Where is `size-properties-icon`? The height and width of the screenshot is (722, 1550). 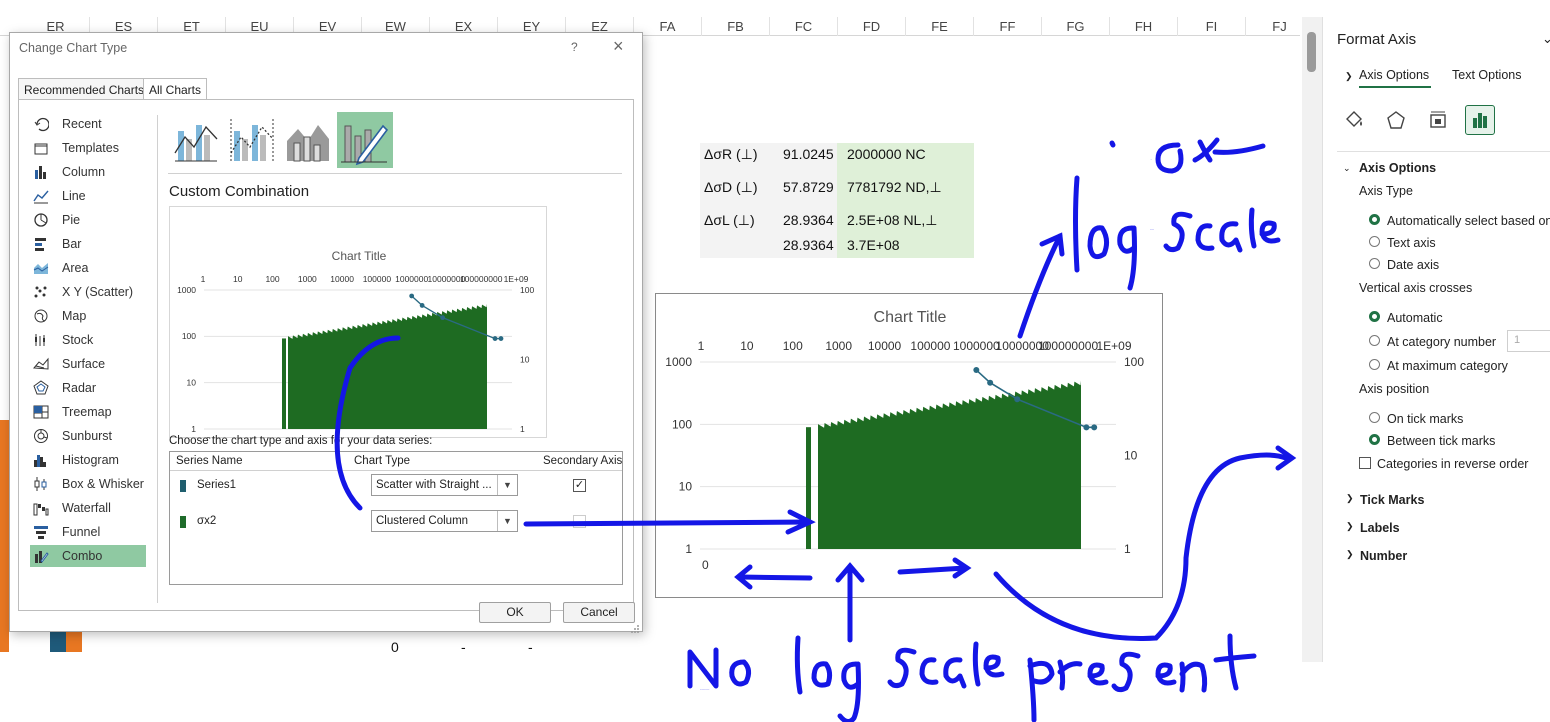 size-properties-icon is located at coordinates (1438, 120).